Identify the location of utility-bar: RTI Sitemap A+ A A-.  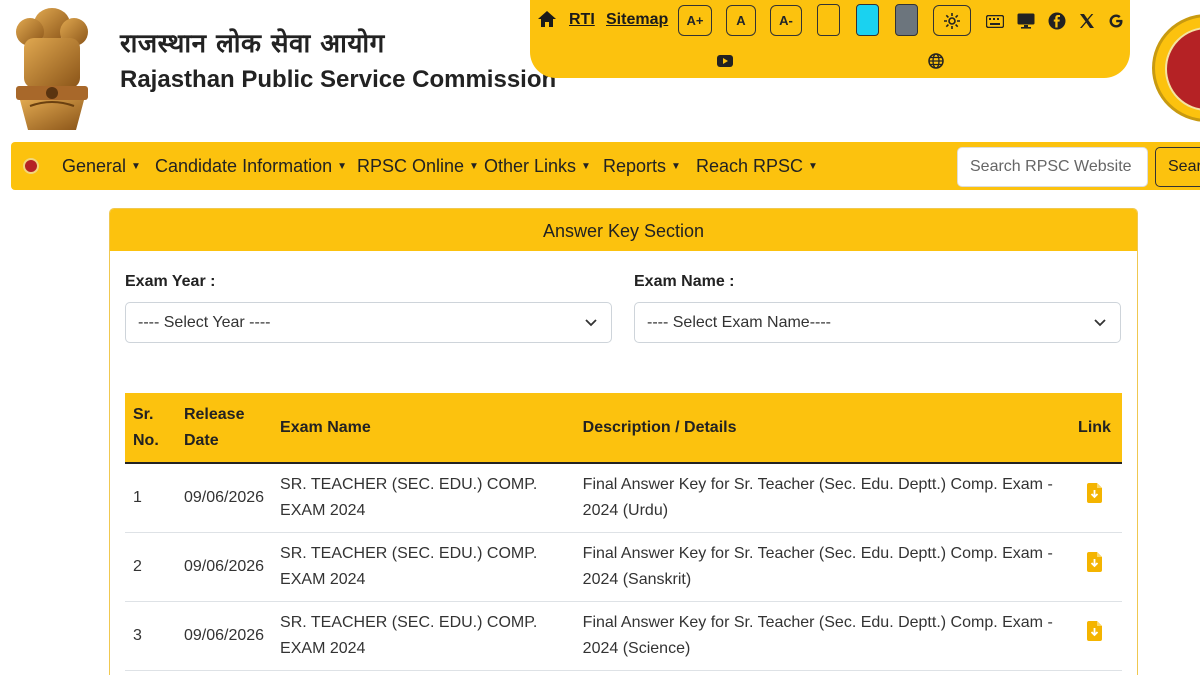
(830, 39).